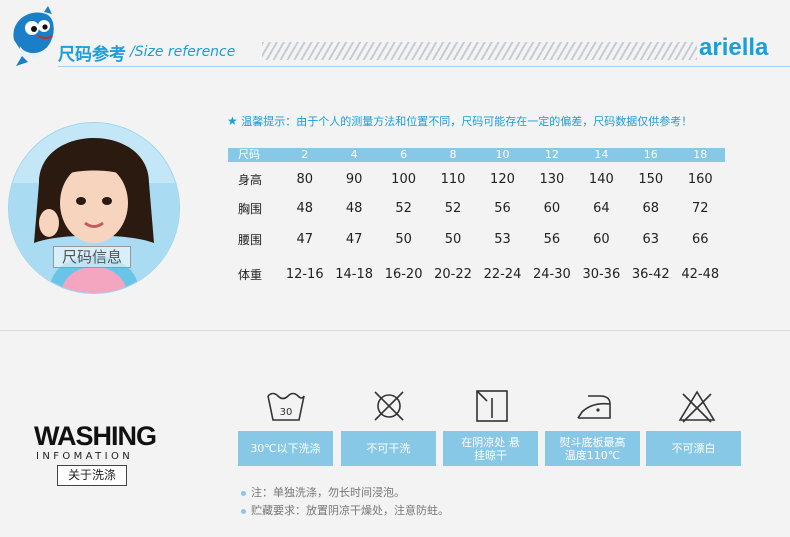  I want to click on hang-dry-label-text: 在阴凉处 悬挂晾干, so click(490, 448).